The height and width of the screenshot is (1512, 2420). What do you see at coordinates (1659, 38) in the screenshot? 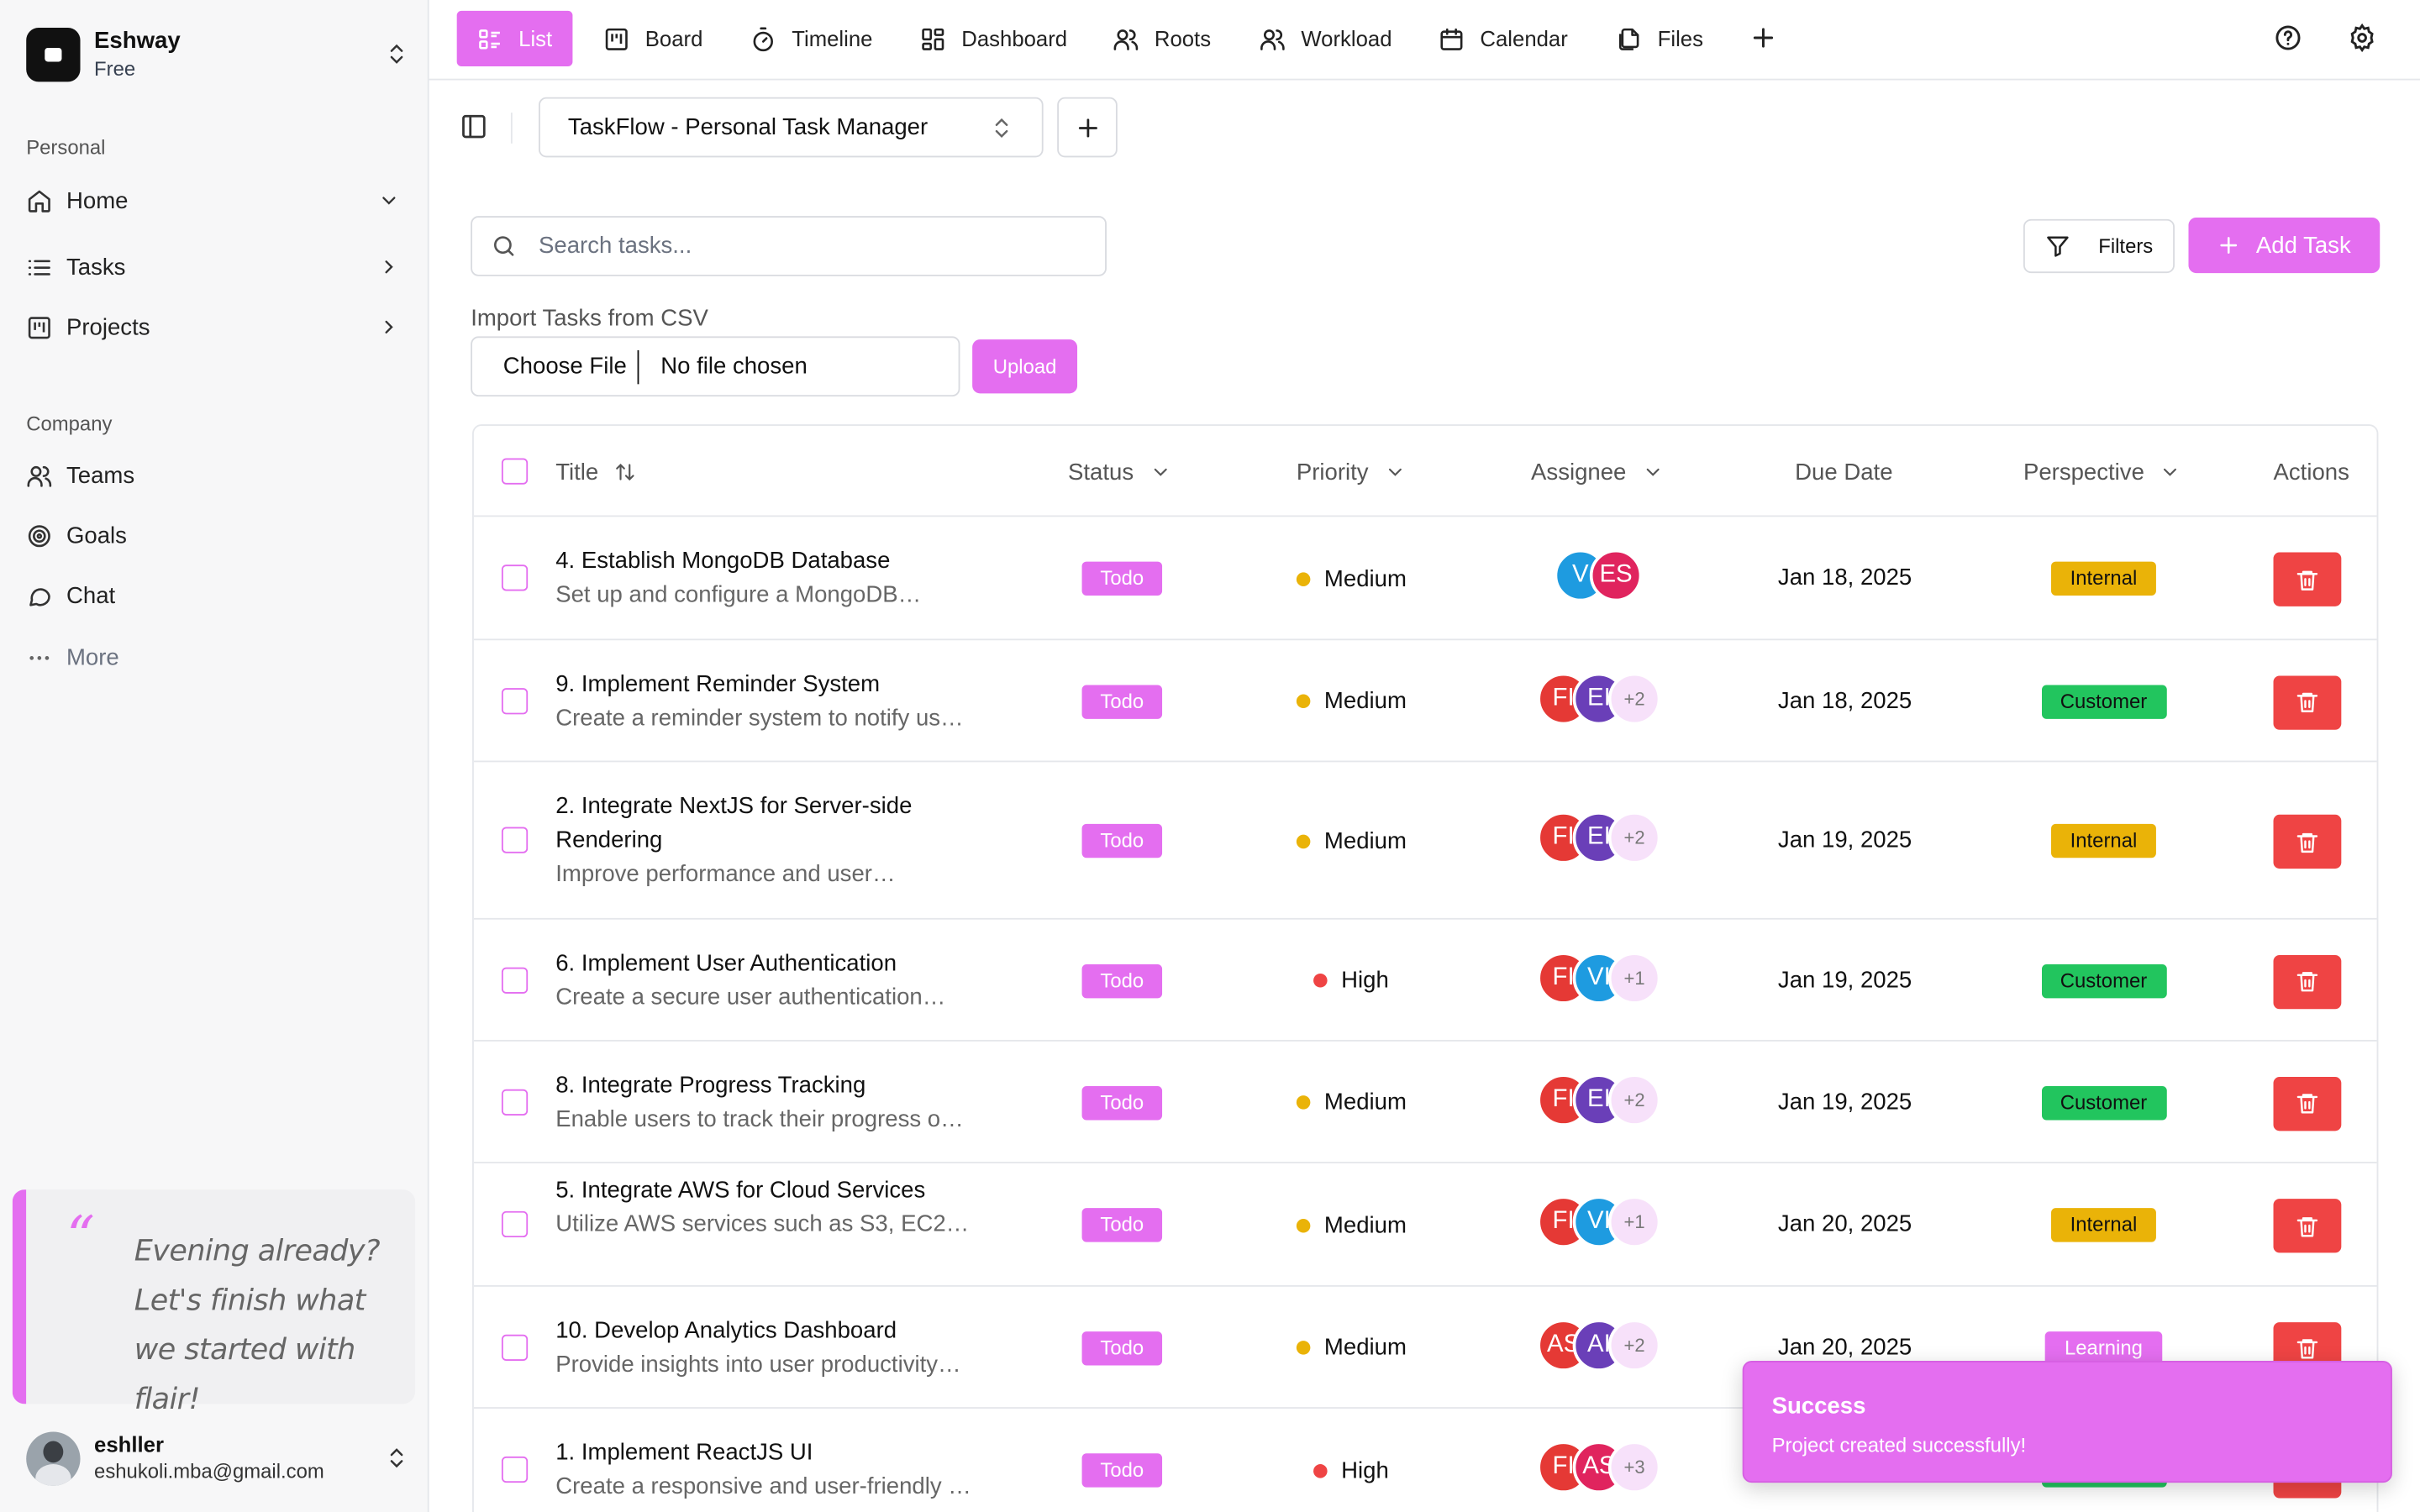
I see `tab-files: Files` at bounding box center [1659, 38].